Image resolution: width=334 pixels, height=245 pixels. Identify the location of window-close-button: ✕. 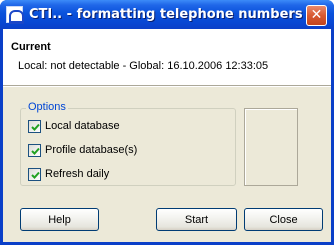
(316, 15).